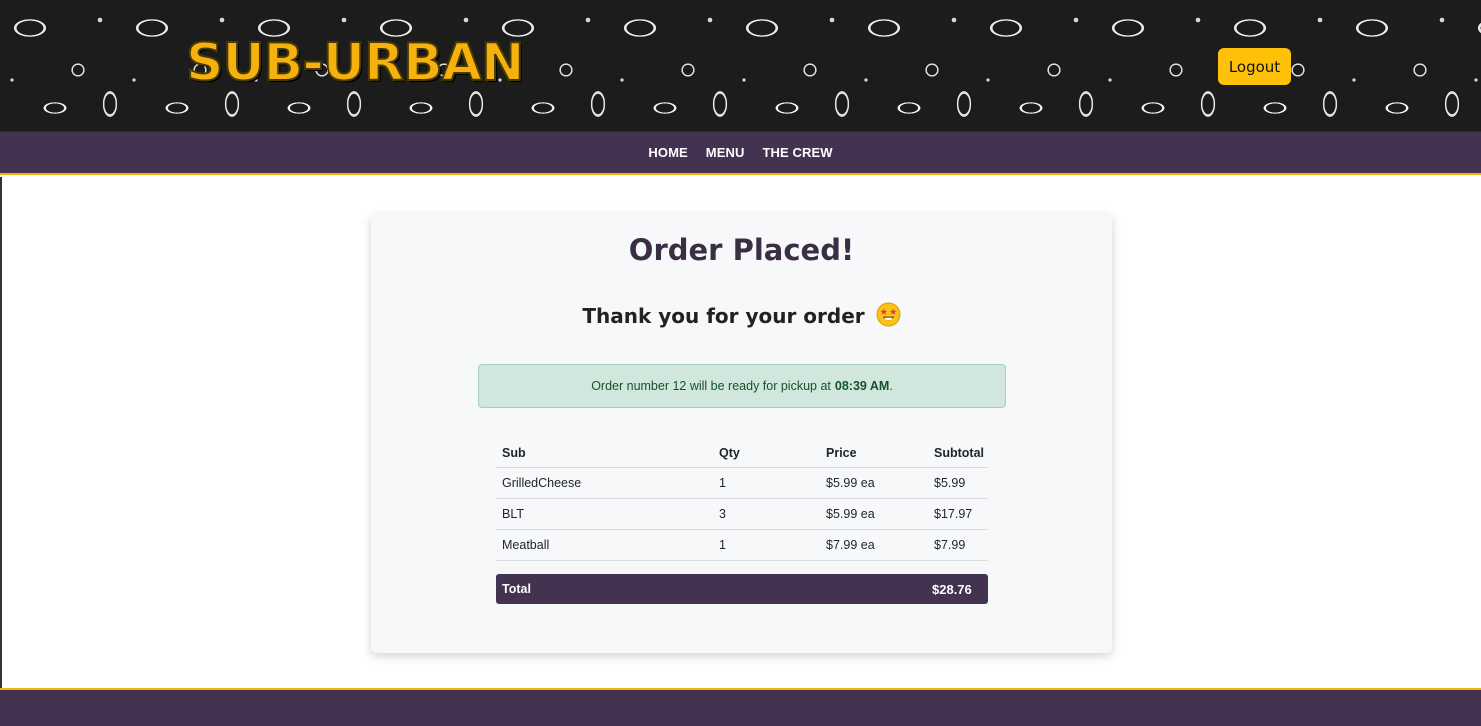 The image size is (1481, 726). I want to click on table-row: BLT 3 $5.99 ea $17.97, so click(742, 514).